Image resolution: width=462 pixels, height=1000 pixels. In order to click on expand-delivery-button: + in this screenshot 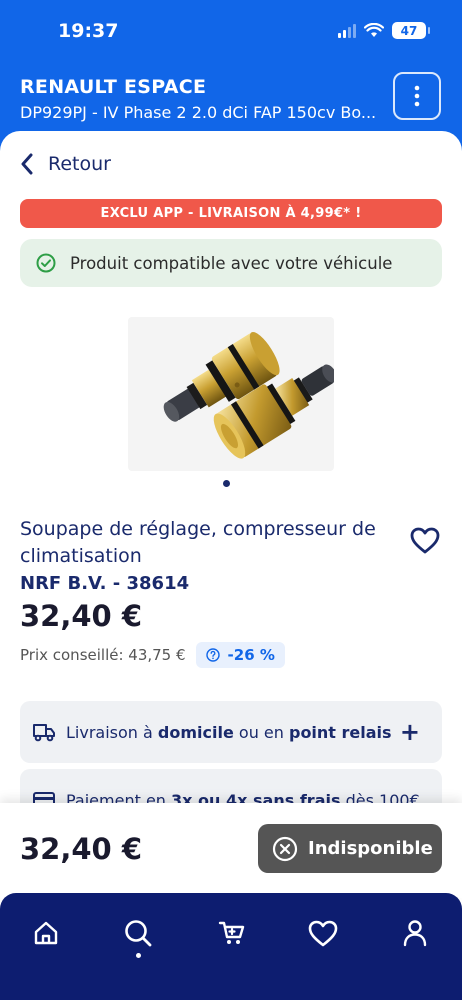, I will do `click(410, 732)`.